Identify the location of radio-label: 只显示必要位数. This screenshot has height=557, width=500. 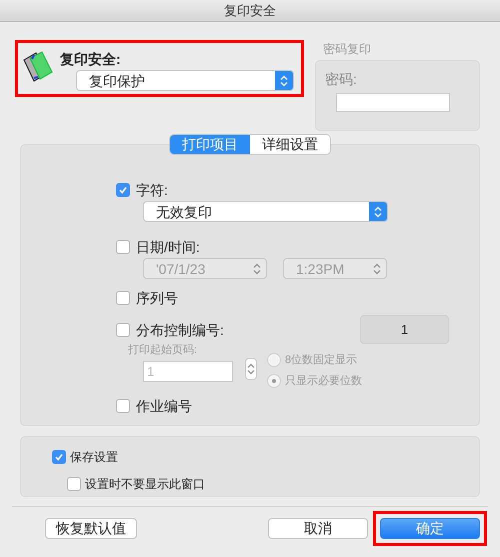
(323, 381).